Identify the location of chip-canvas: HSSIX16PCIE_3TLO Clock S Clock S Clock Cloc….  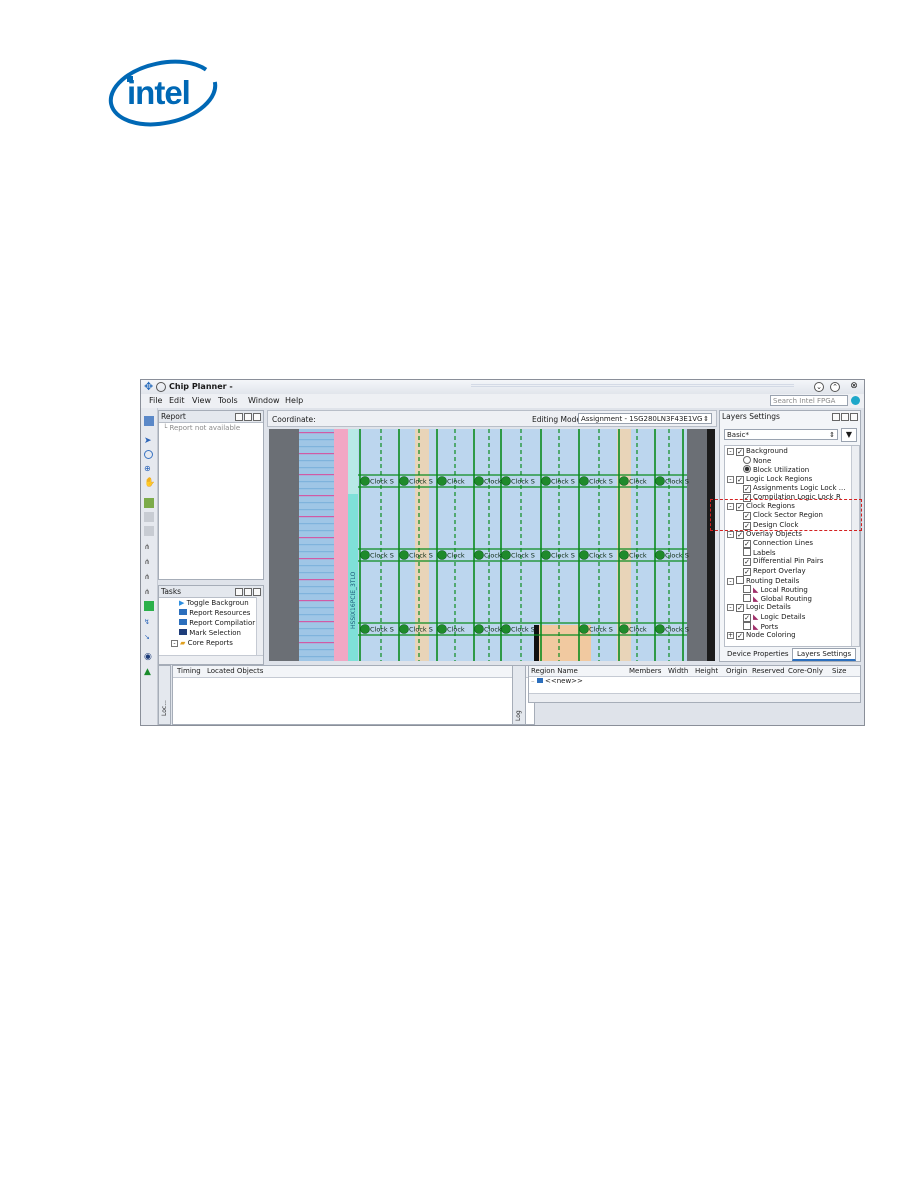
(492, 545).